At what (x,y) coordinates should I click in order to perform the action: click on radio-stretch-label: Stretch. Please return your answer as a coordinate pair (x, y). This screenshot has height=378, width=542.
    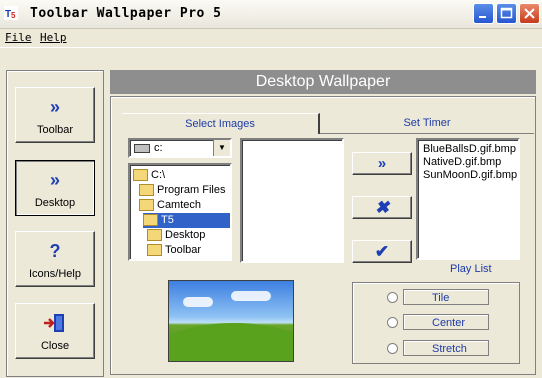
    Looking at the image, I should click on (446, 348).